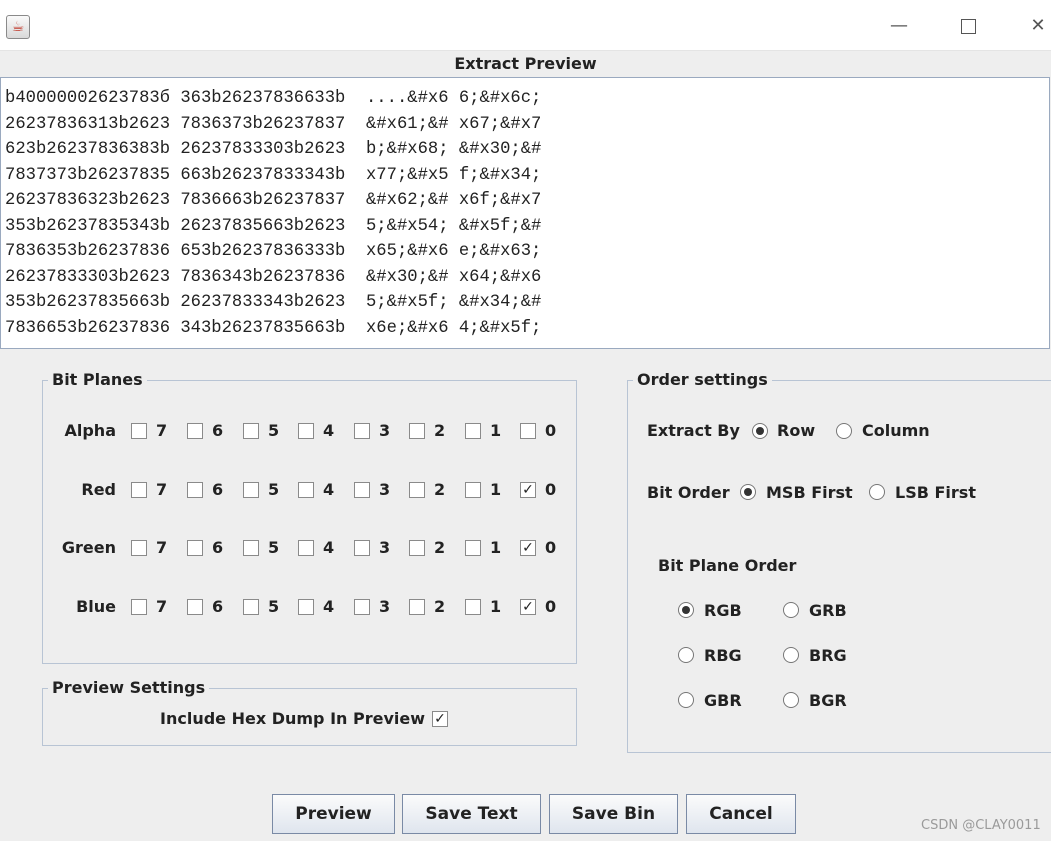  I want to click on extract-by-label: Extract By, so click(693, 430).